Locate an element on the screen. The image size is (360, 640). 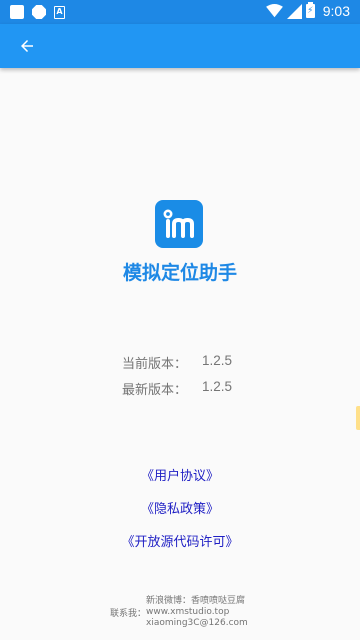
app-logo is located at coordinates (179, 224).